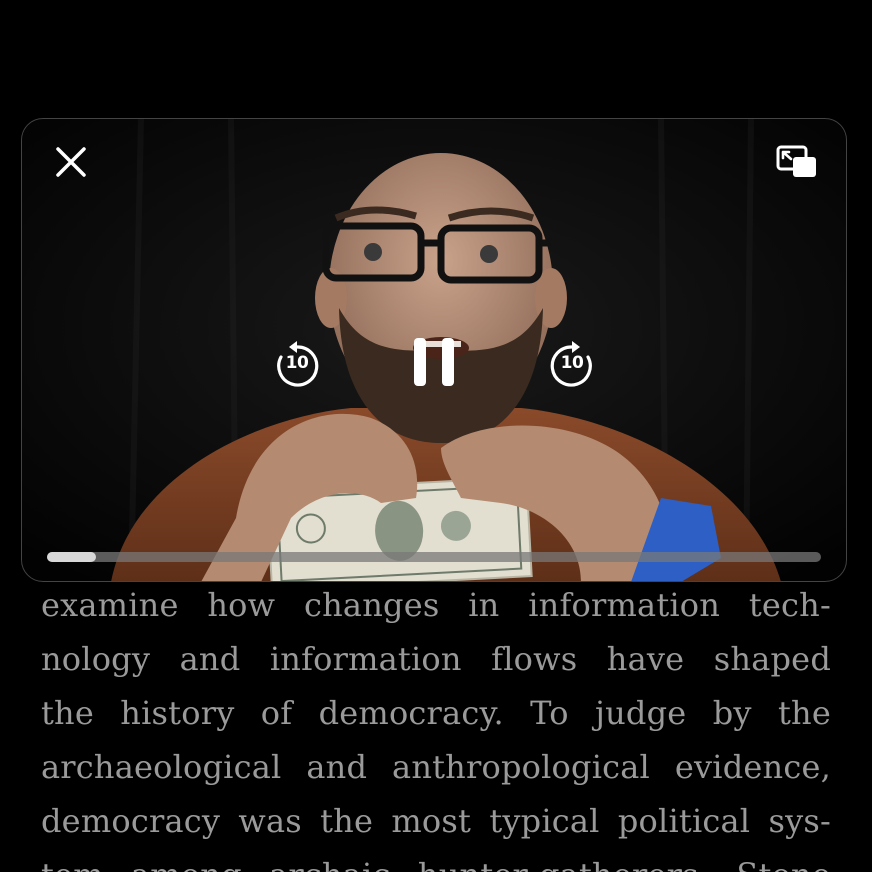  I want to click on progress-fill, so click(71, 557).